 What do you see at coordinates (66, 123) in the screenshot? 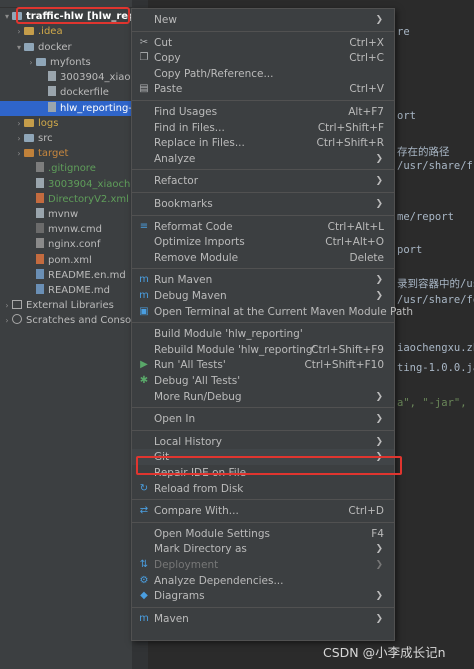
I see `tree-item: › logs` at bounding box center [66, 123].